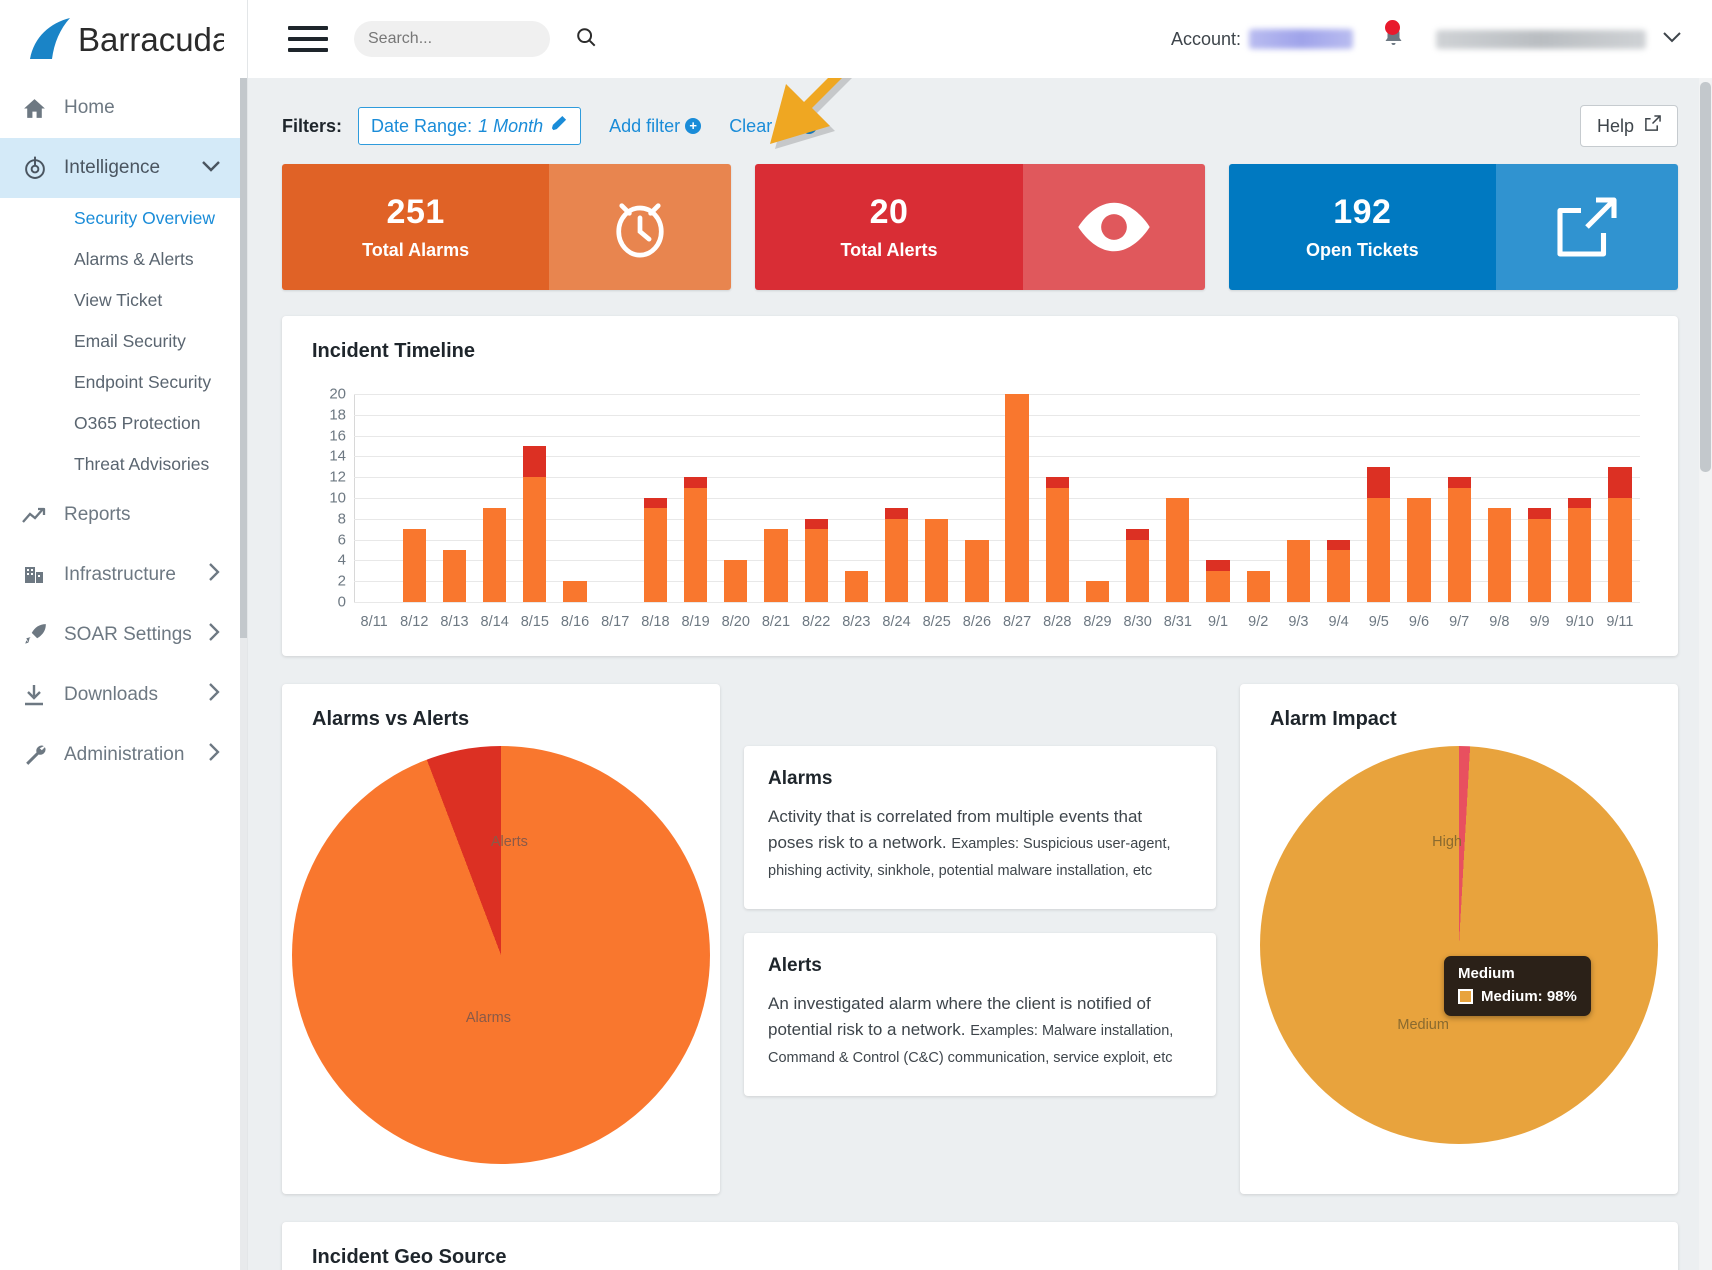  I want to click on pie-chart: Alerts Alarms, so click(501, 955).